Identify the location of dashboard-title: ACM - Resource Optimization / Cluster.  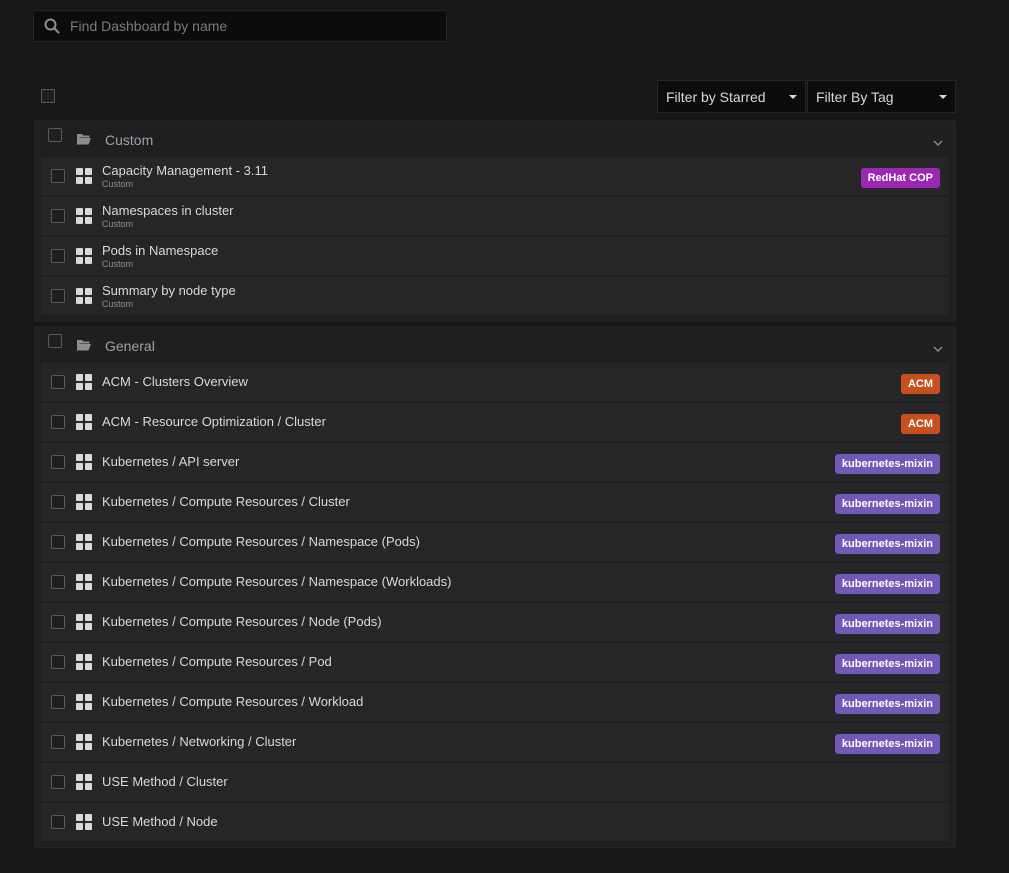
(214, 421).